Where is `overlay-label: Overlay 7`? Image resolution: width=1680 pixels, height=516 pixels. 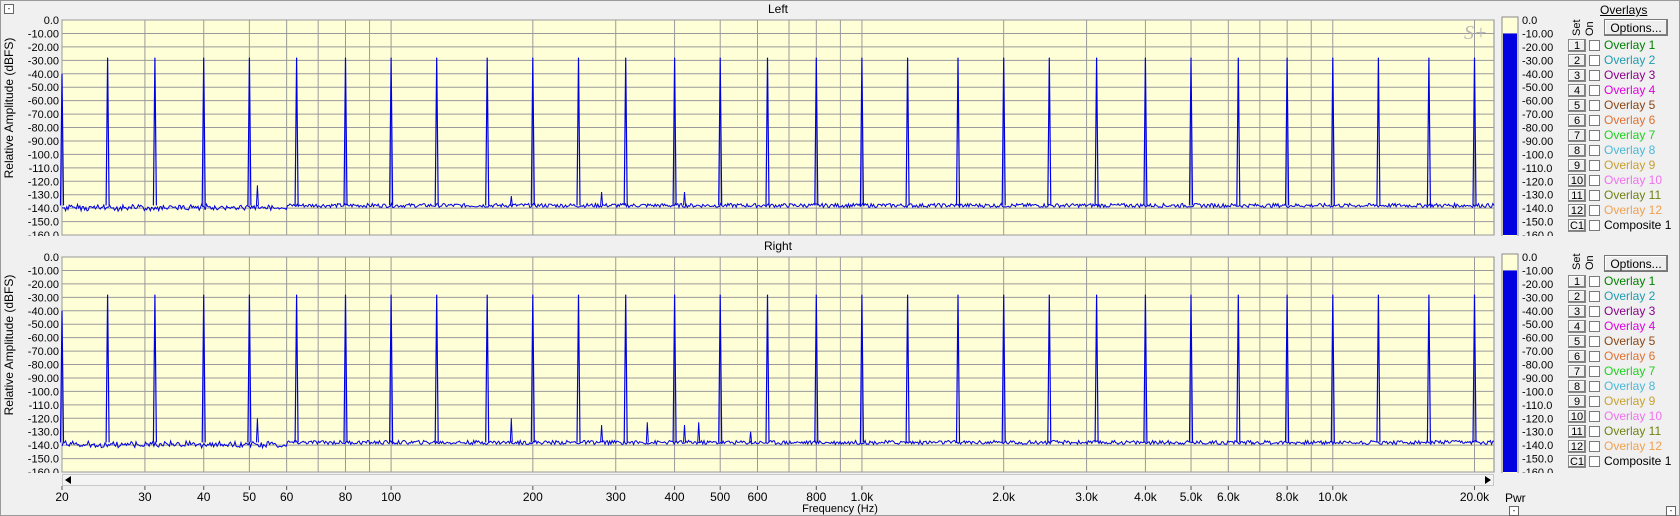
overlay-label: Overlay 7 is located at coordinates (1630, 135).